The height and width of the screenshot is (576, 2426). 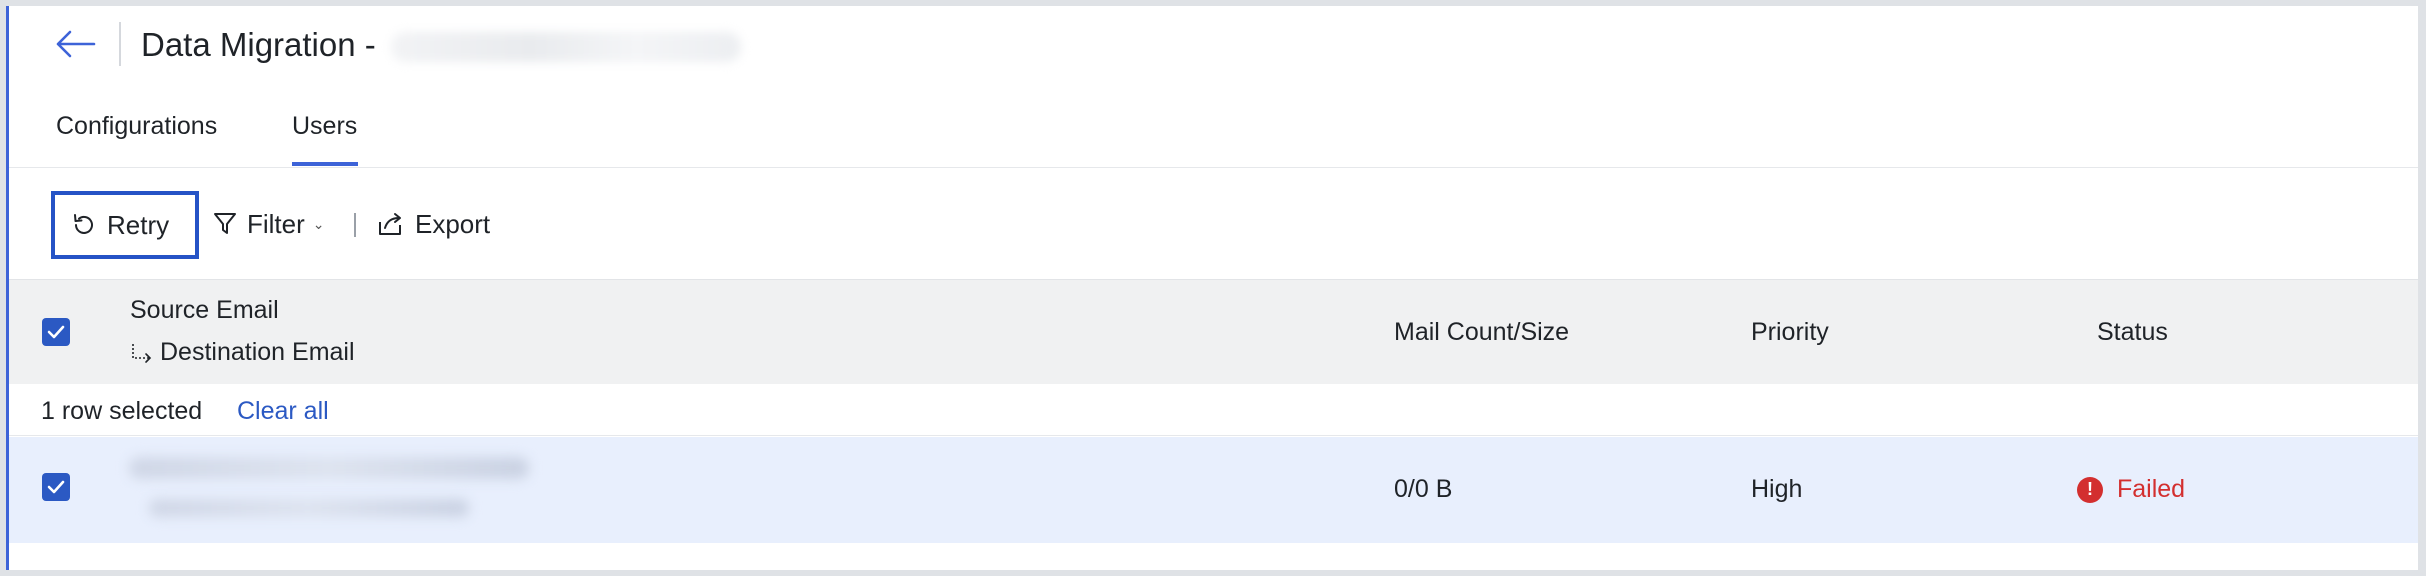 I want to click on chevron-down-icon: ⌄, so click(x=318, y=223).